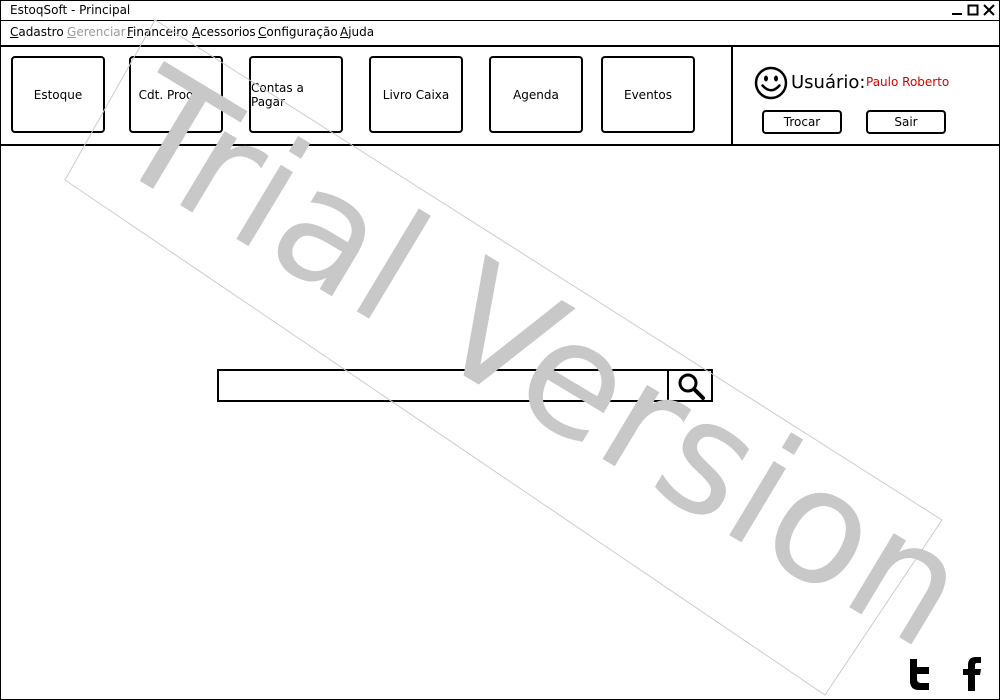  I want to click on menu-acessorios: Acessorios, so click(224, 32).